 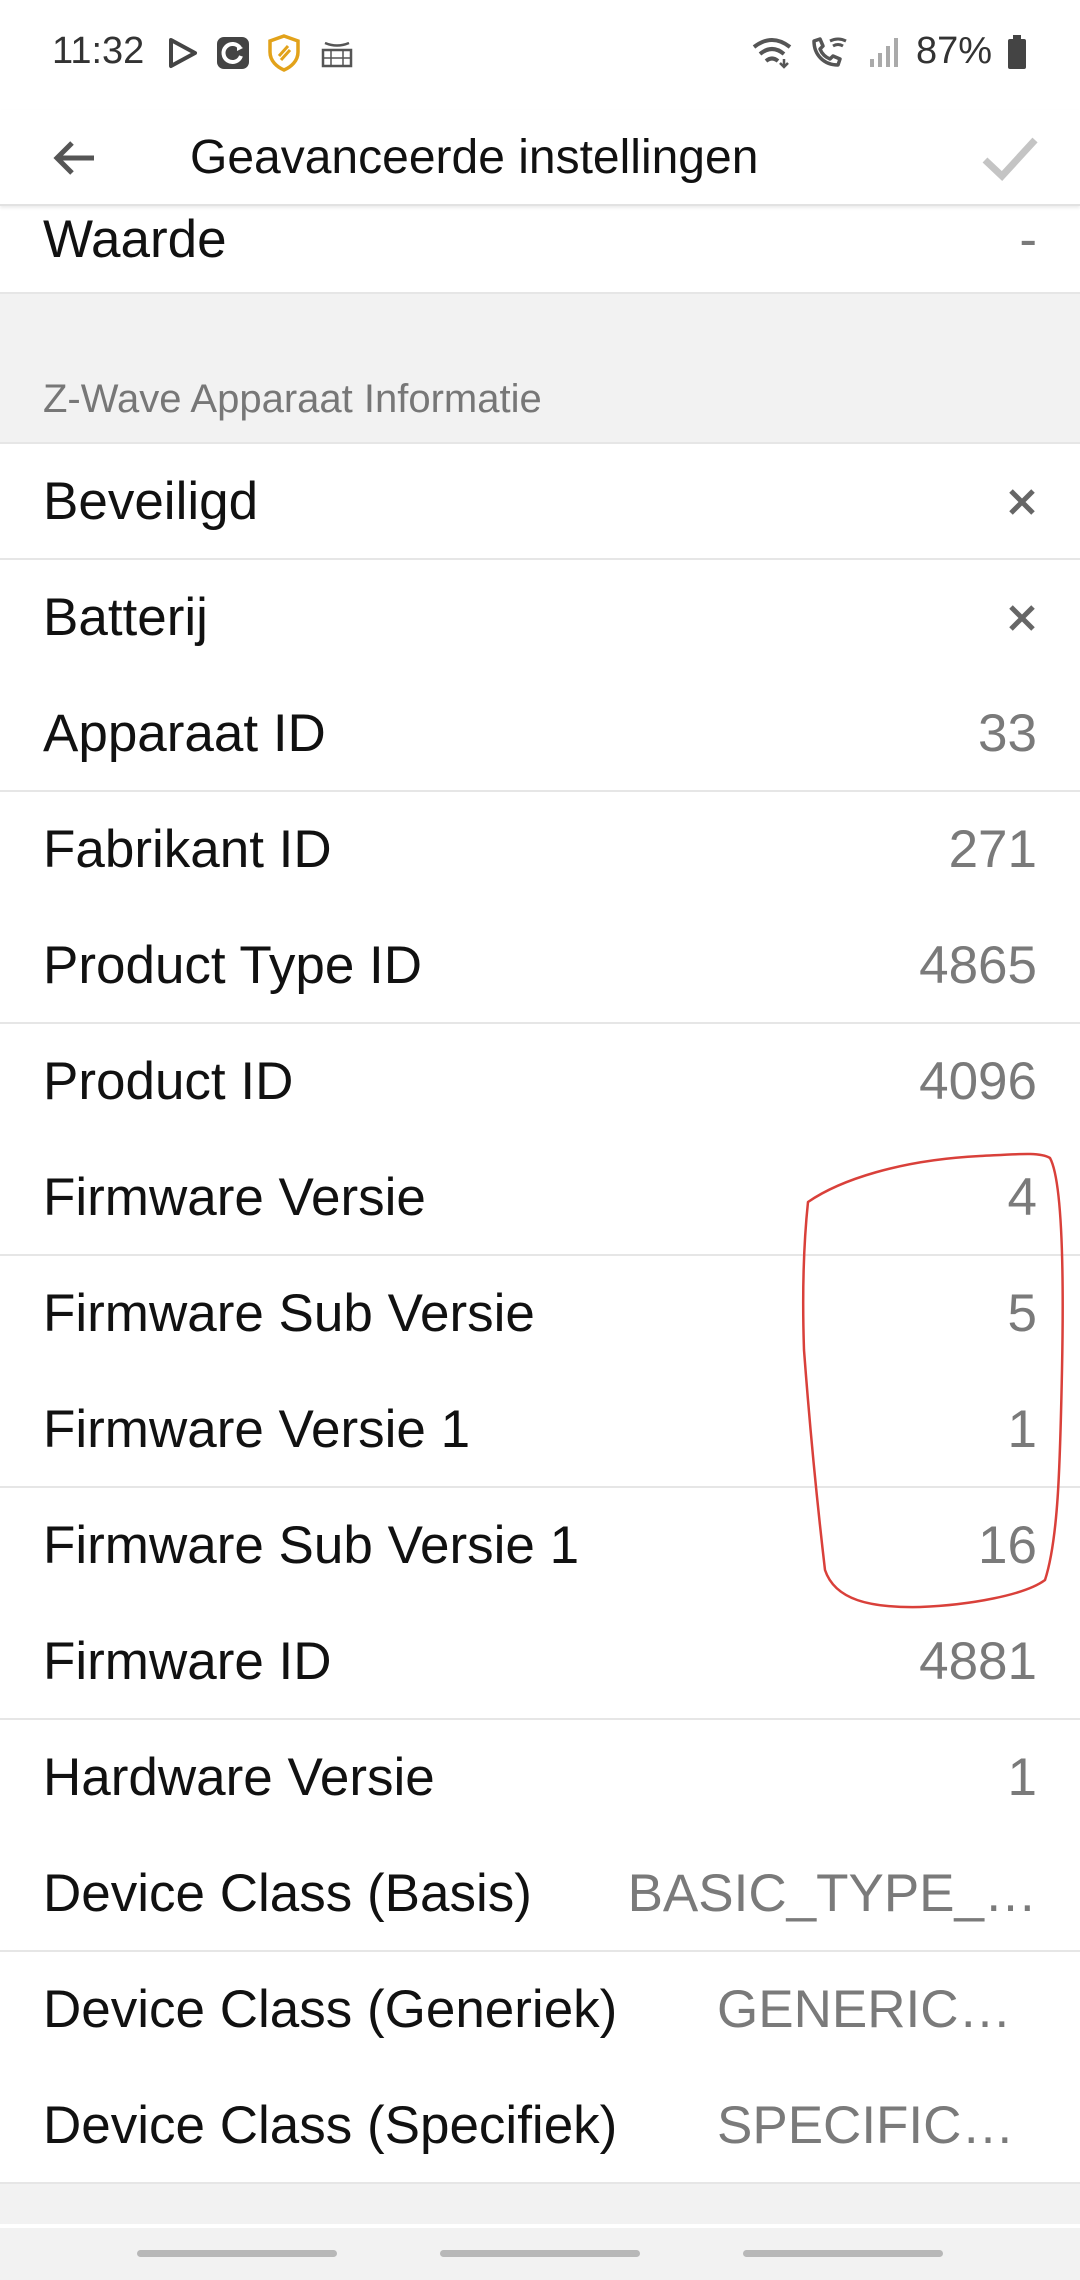 What do you see at coordinates (330, 2009) in the screenshot?
I see `row-label: Device Class (Generiek)` at bounding box center [330, 2009].